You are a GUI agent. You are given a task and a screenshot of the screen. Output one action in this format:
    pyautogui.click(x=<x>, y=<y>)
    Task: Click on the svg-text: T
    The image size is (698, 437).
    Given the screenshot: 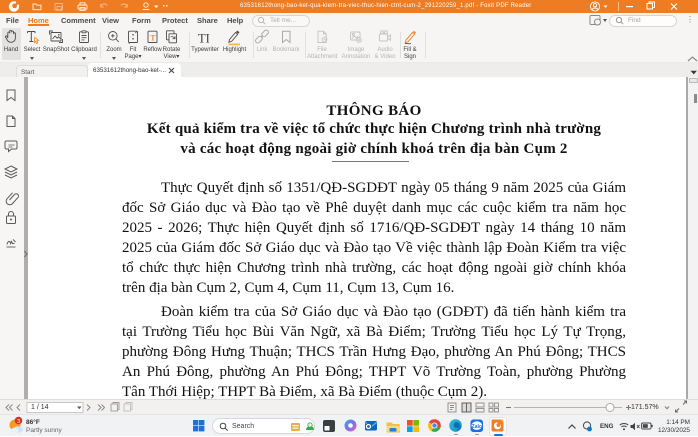 What is the action you would take?
    pyautogui.click(x=153, y=37)
    